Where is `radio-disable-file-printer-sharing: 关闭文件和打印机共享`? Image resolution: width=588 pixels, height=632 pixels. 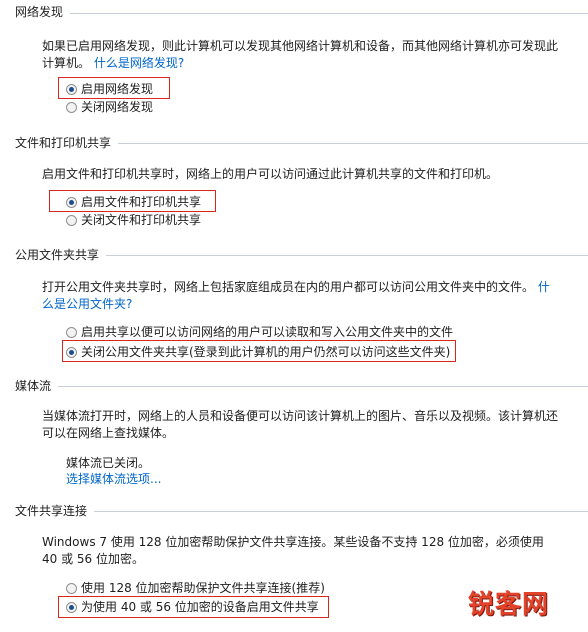 radio-disable-file-printer-sharing: 关闭文件和打印机共享 is located at coordinates (133, 220).